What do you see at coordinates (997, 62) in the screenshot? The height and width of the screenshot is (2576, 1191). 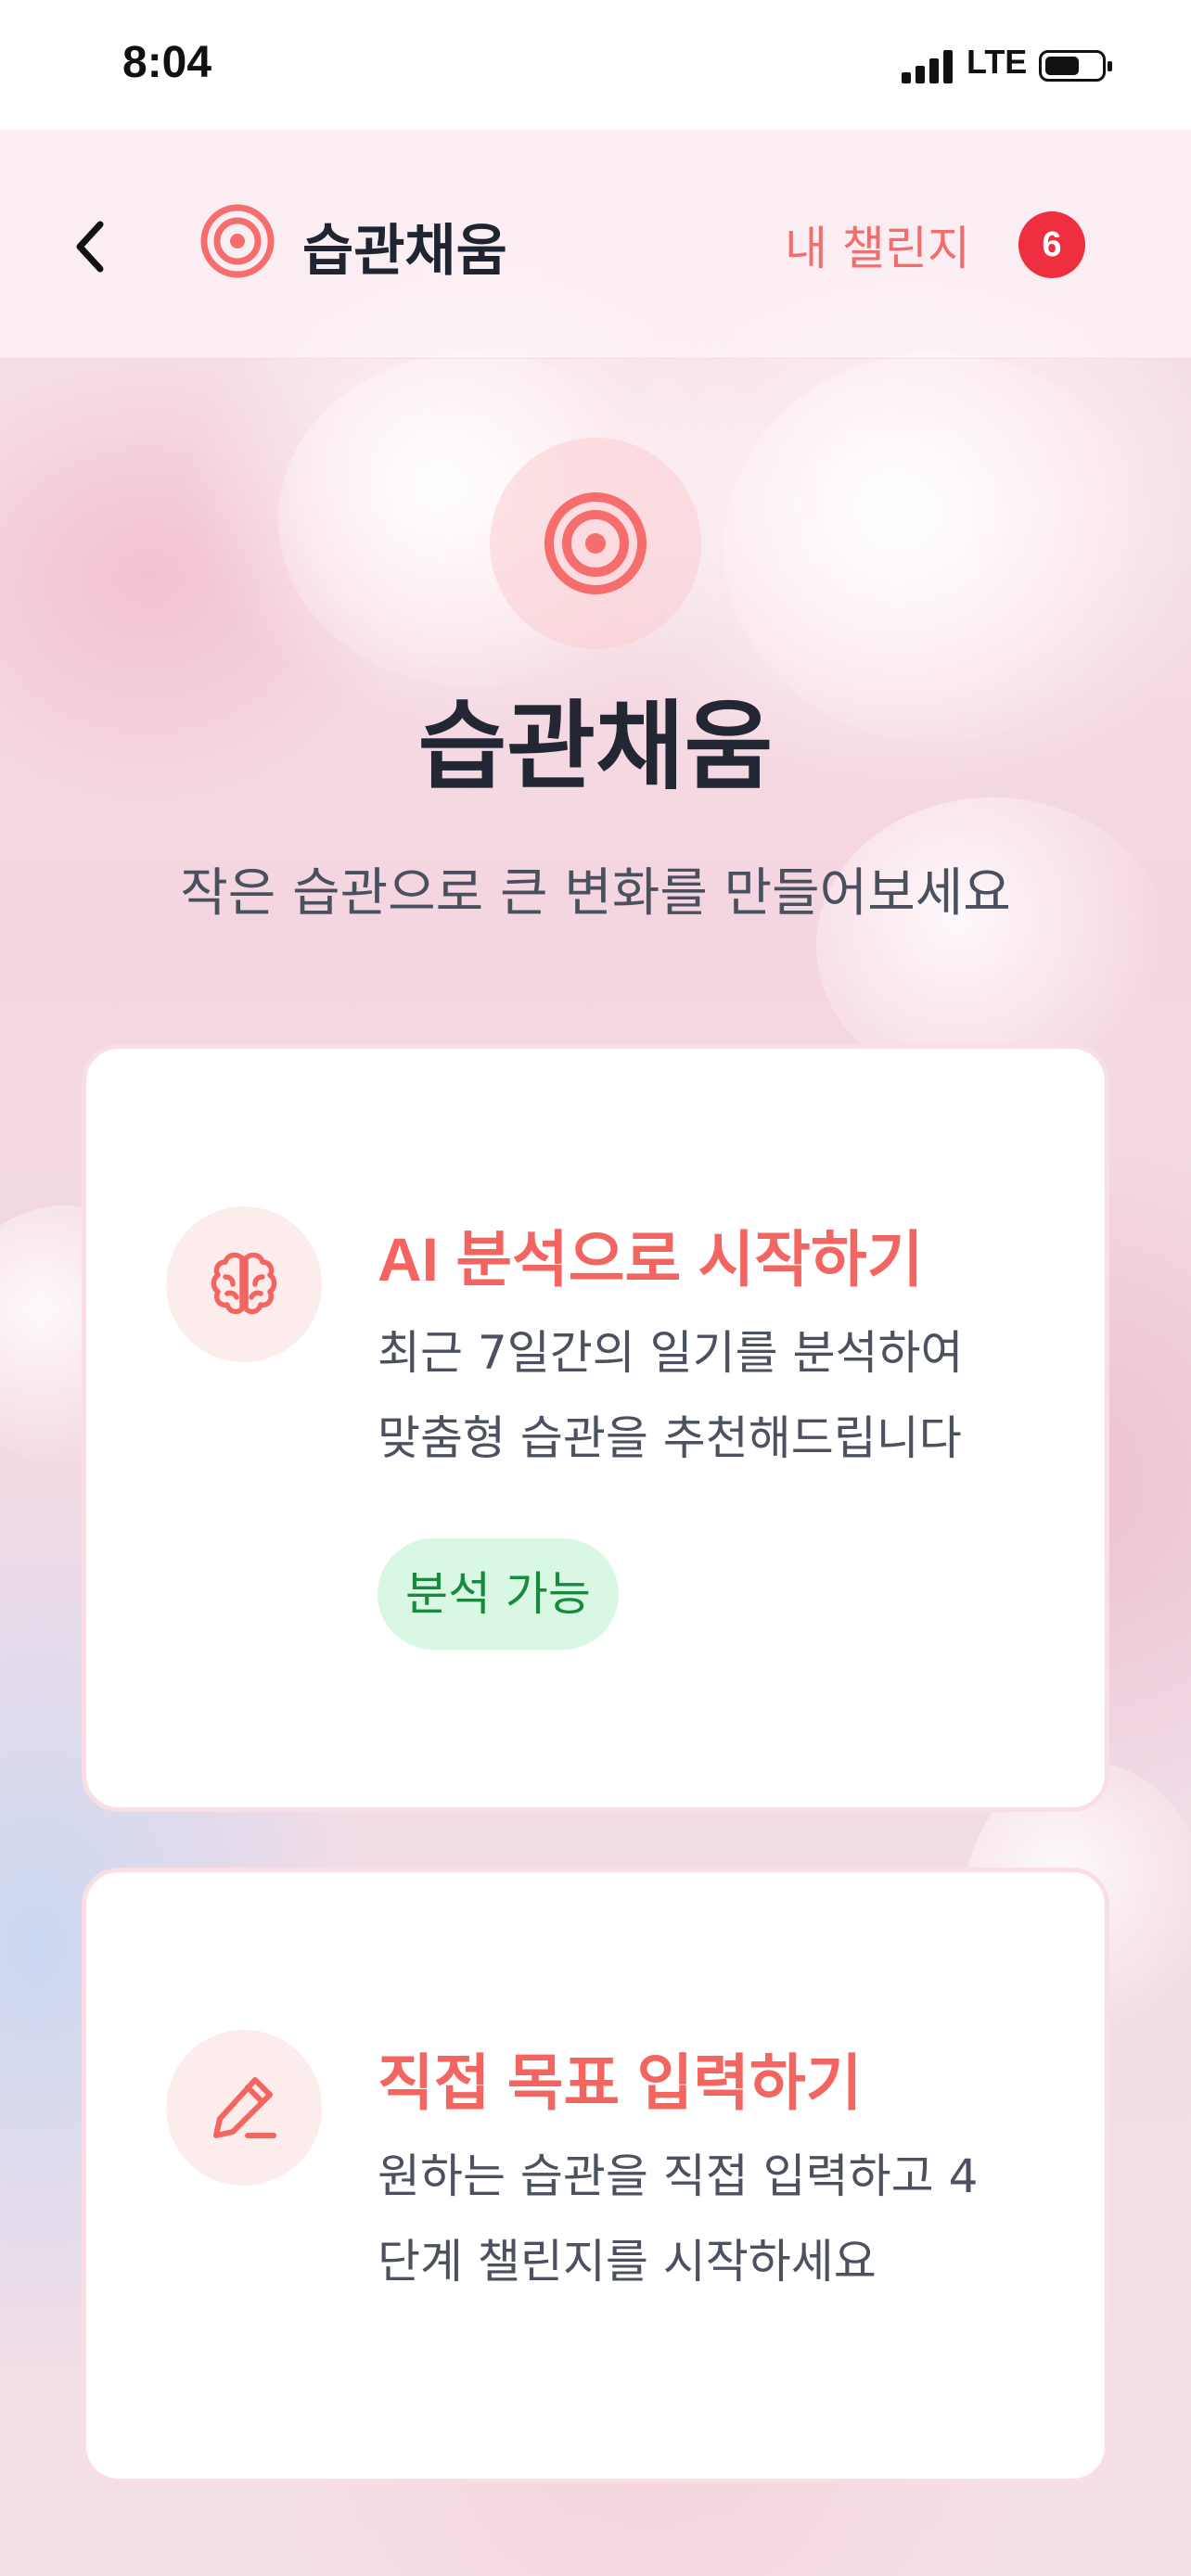 I see `network-label: LTE` at bounding box center [997, 62].